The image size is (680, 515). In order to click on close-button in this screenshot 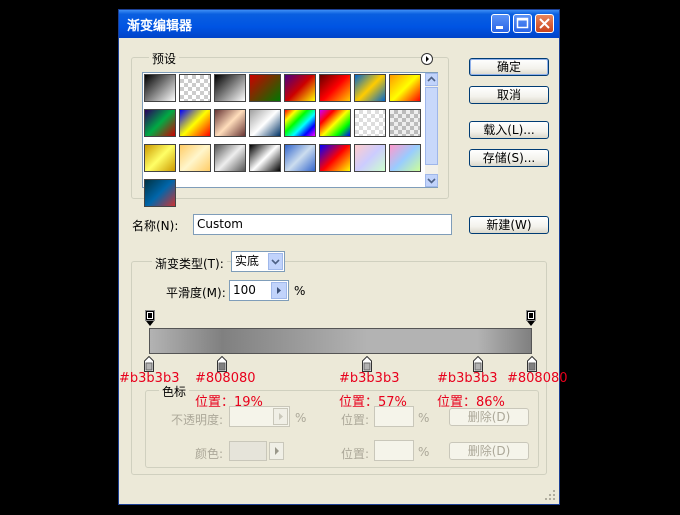, I will do `click(544, 23)`.